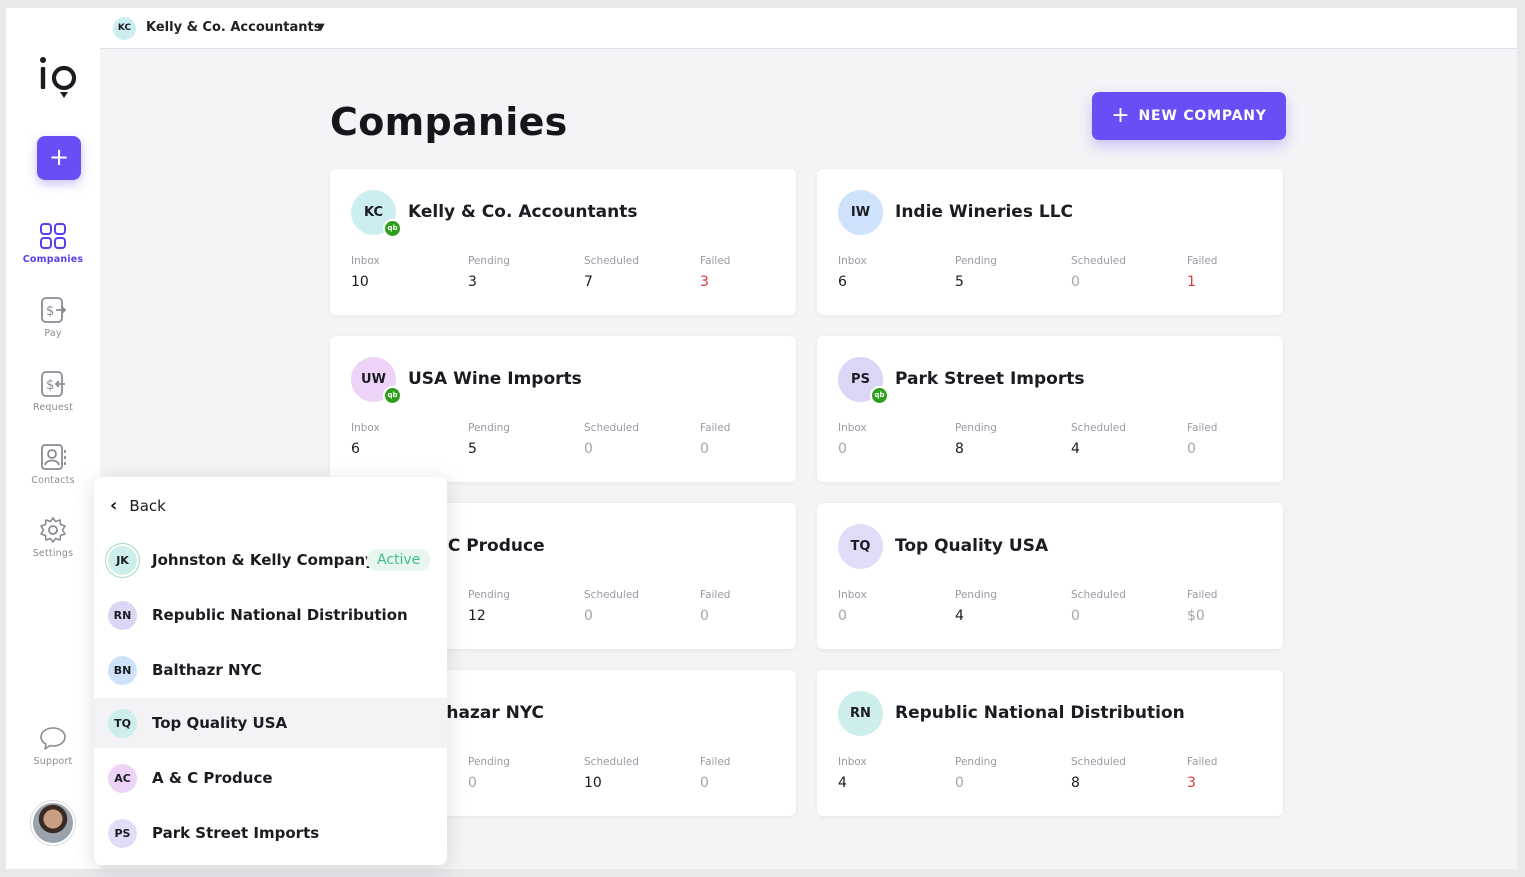 The image size is (1525, 877). I want to click on company-switch-item: RN Republic National Distribution, so click(270, 615).